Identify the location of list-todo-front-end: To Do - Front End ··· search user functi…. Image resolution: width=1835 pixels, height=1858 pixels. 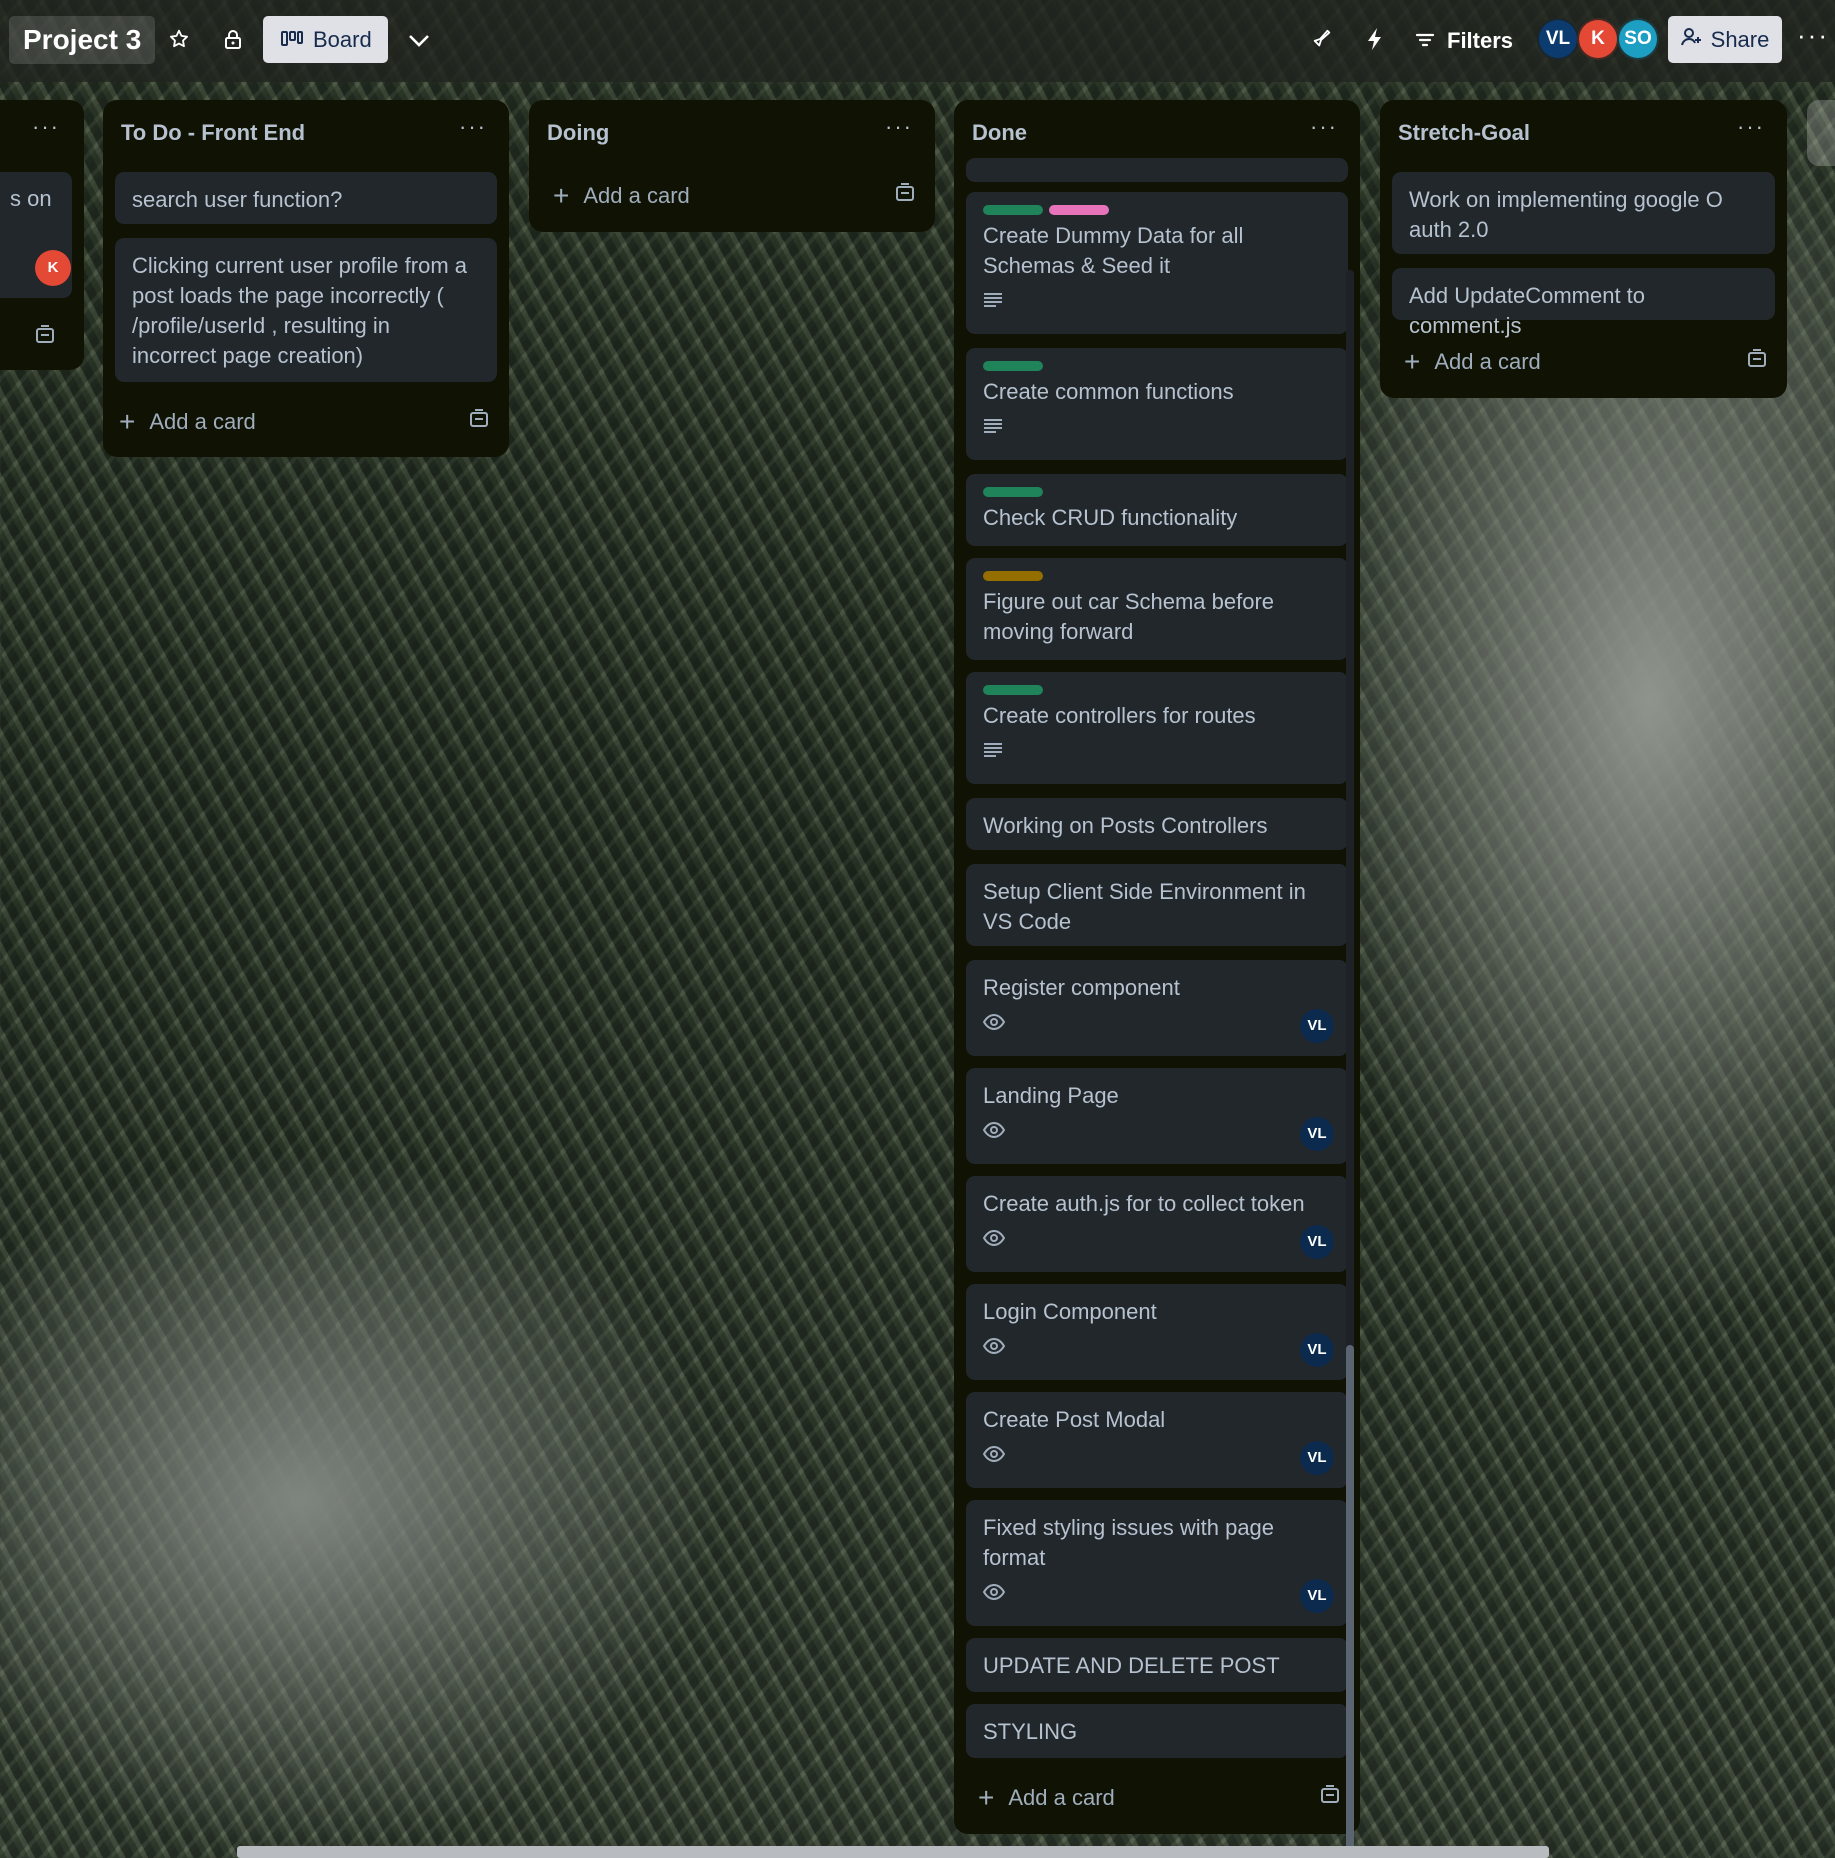
(306, 278).